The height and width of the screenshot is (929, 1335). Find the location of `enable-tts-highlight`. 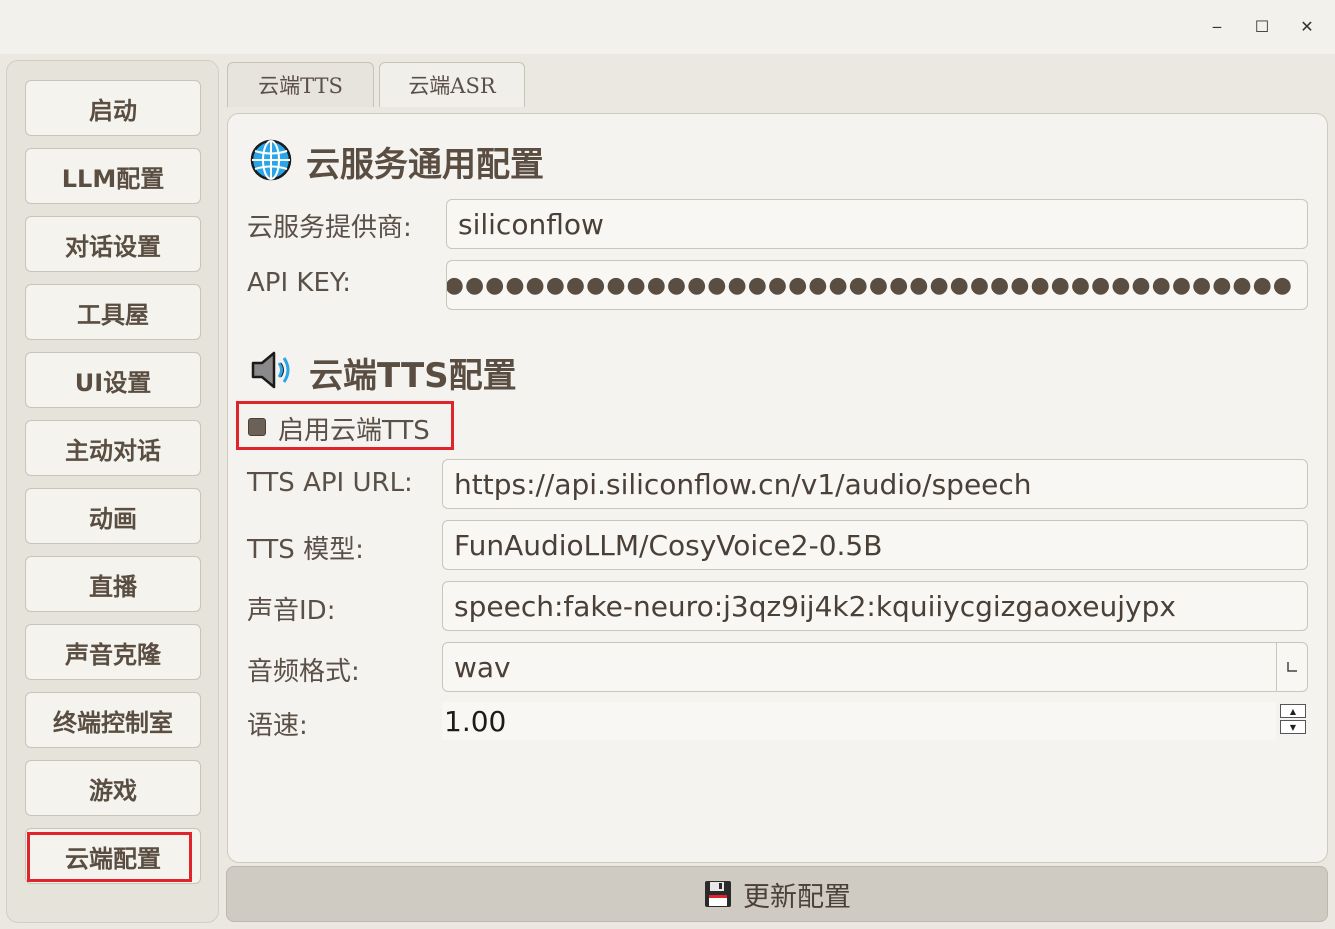

enable-tts-highlight is located at coordinates (345, 425).